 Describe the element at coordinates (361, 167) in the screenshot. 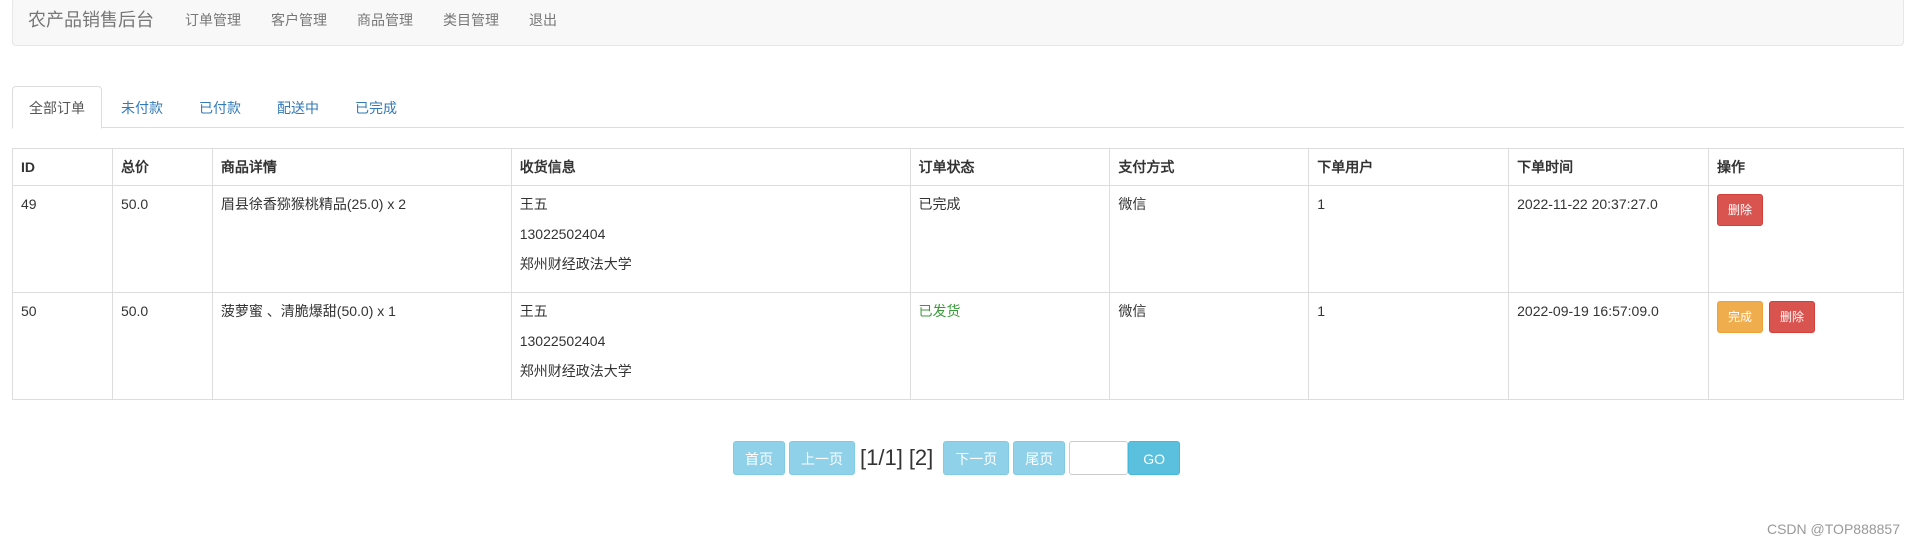

I see `header-items: 商品详情` at that location.